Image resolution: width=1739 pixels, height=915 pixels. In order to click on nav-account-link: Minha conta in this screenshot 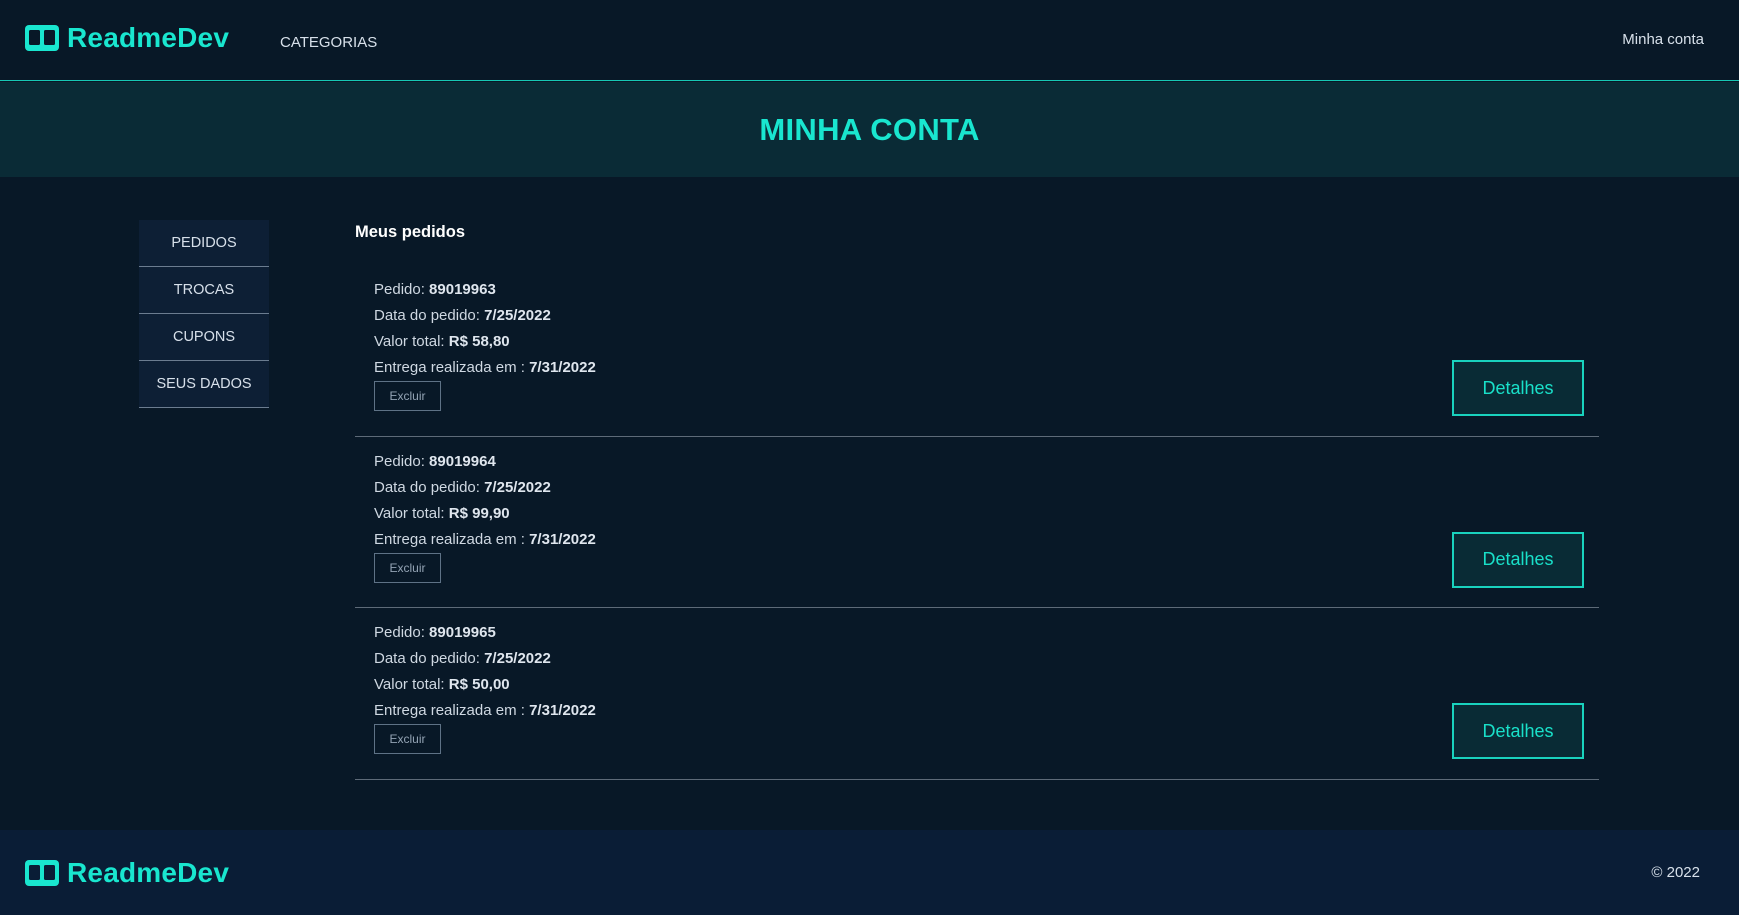, I will do `click(1663, 39)`.